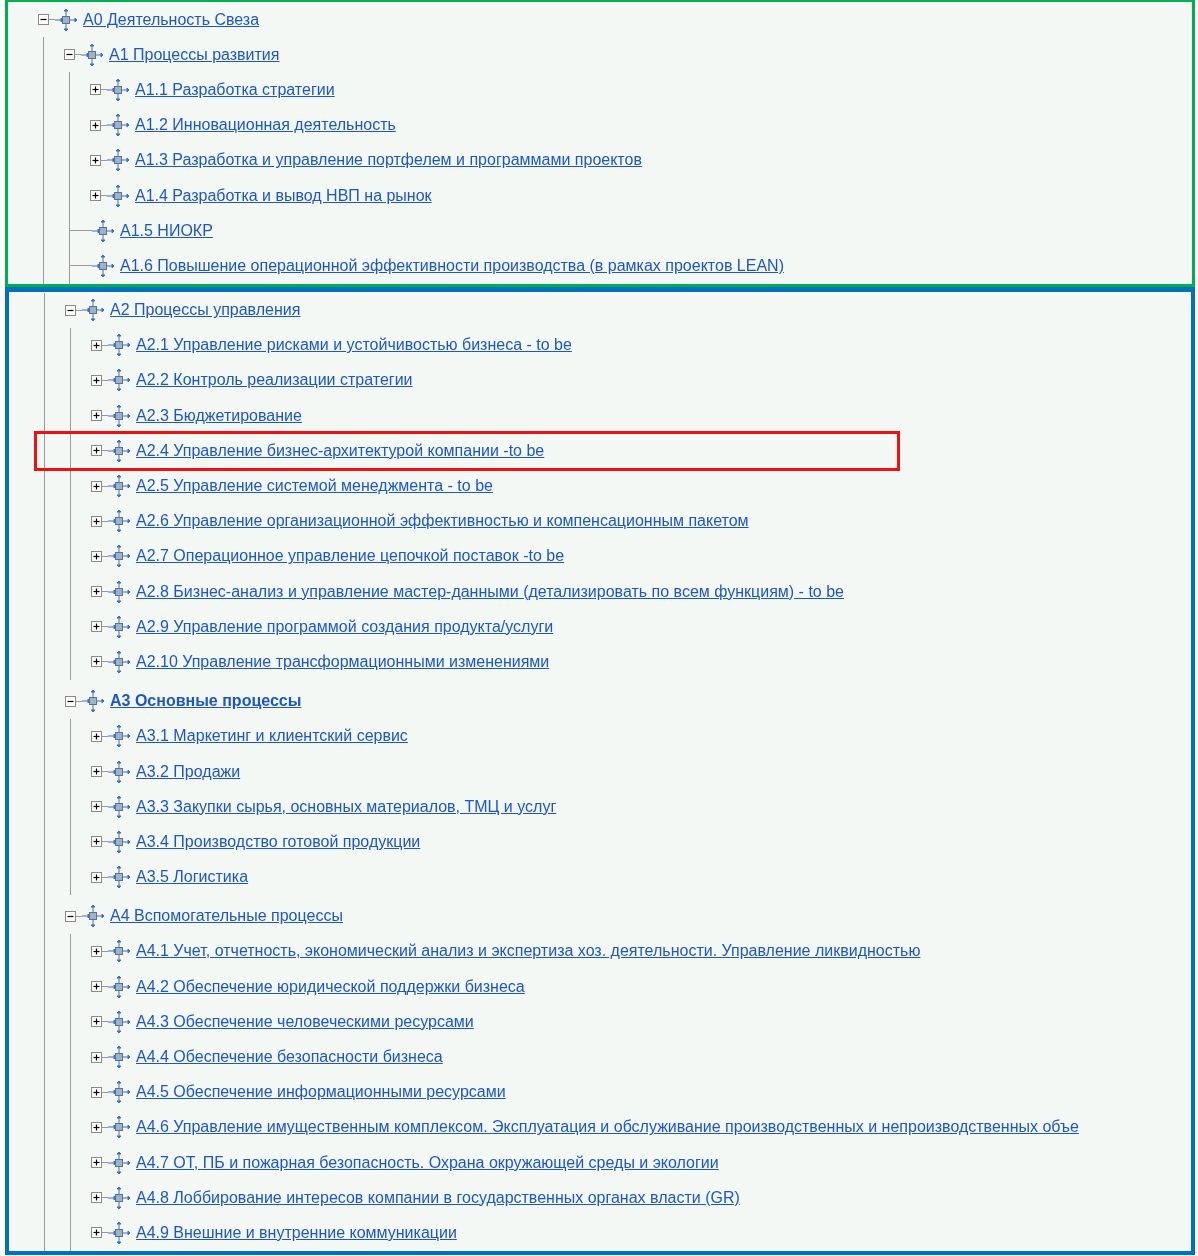 Image resolution: width=1198 pixels, height=1256 pixels. Describe the element at coordinates (278, 841) in the screenshot. I see `tree-item-link: A3.4 Производство готовой продукции` at that location.